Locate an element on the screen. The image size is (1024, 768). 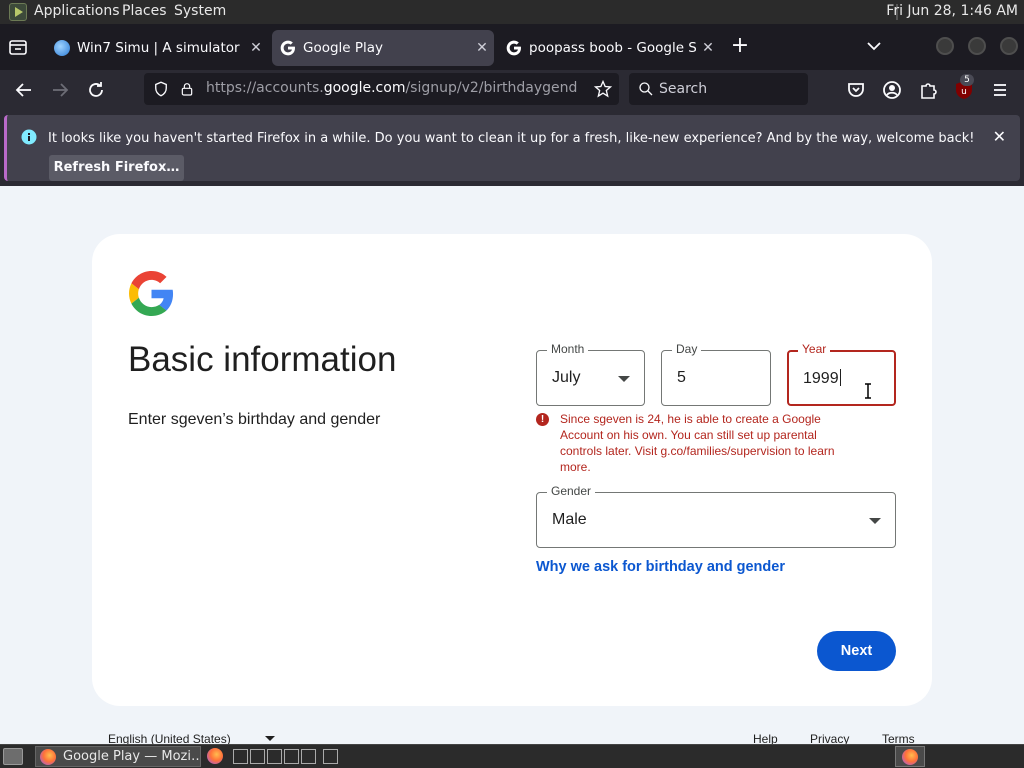
clock: Fri Jun 28, 1:46 AM is located at coordinates (952, 11).